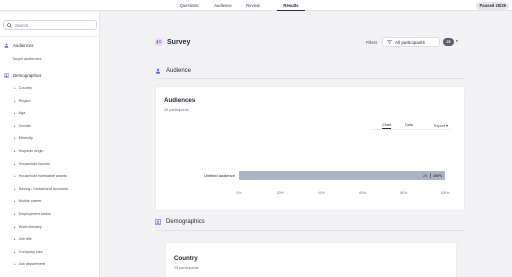 The height and width of the screenshot is (277, 512). I want to click on sidebar-item-label: Work industry, so click(30, 226).